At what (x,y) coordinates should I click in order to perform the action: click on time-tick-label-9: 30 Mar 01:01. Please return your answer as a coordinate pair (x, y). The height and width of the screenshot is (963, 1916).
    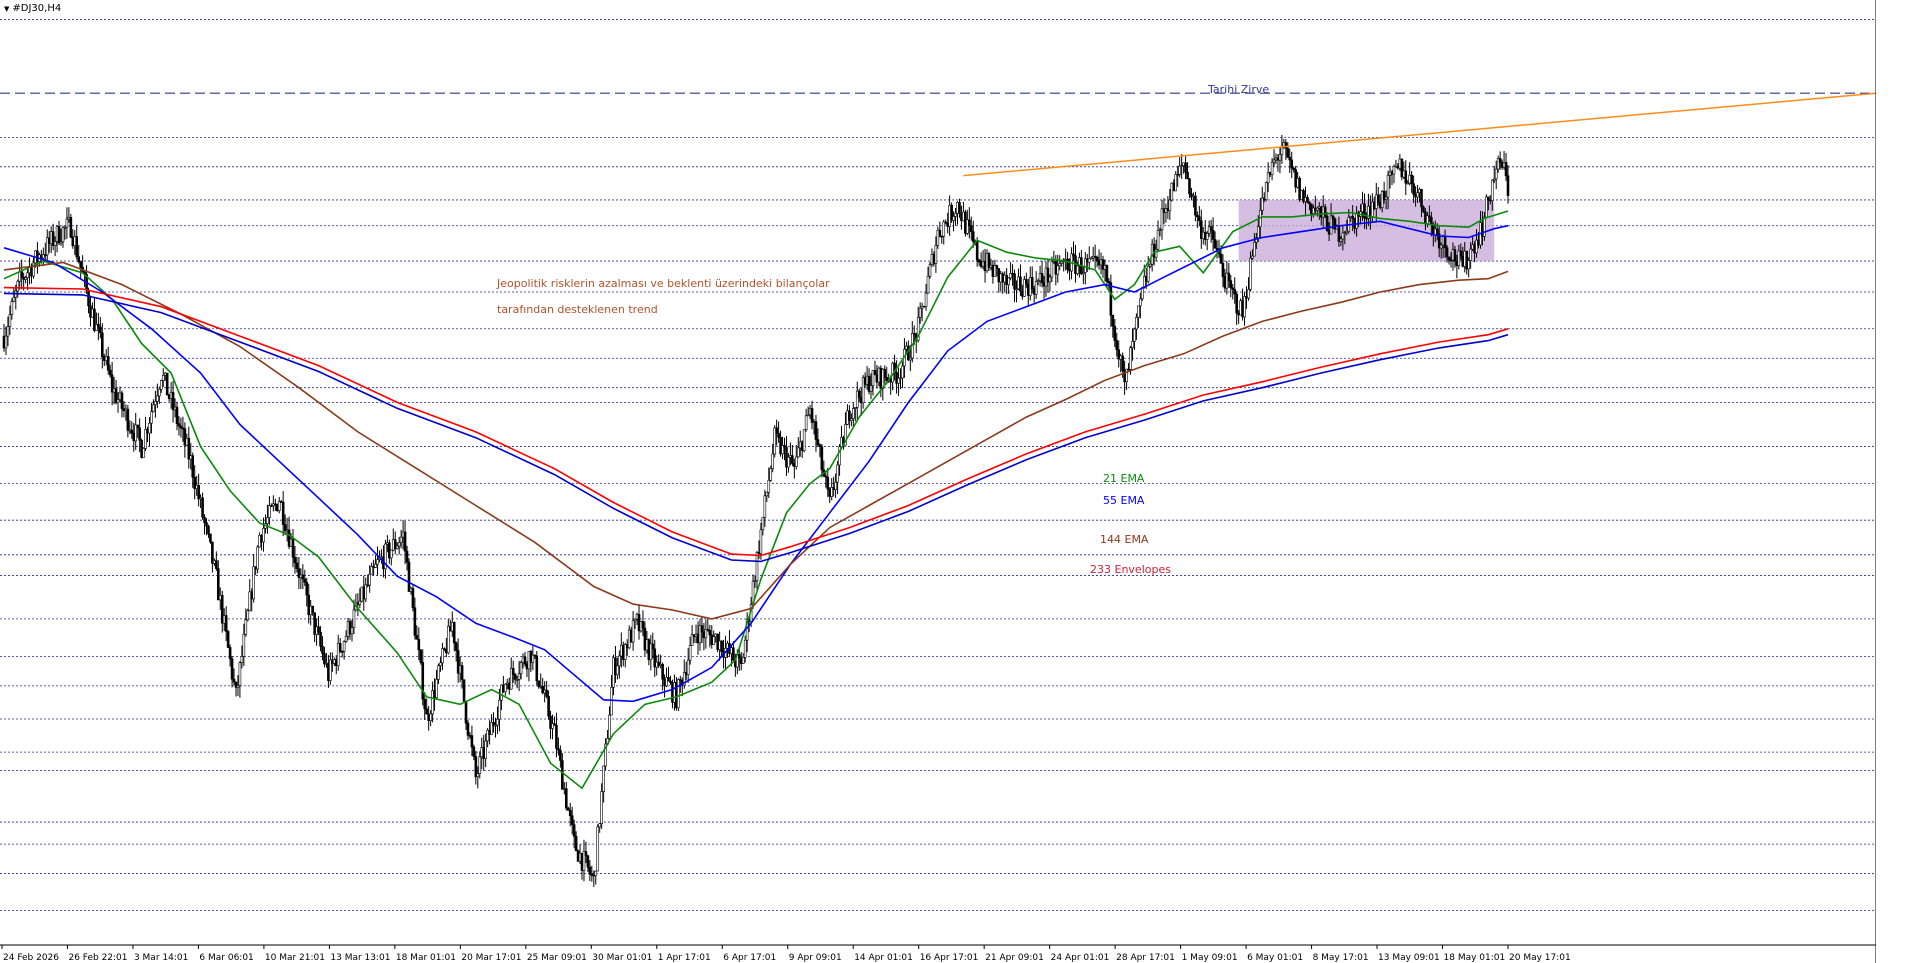
    Looking at the image, I should click on (622, 958).